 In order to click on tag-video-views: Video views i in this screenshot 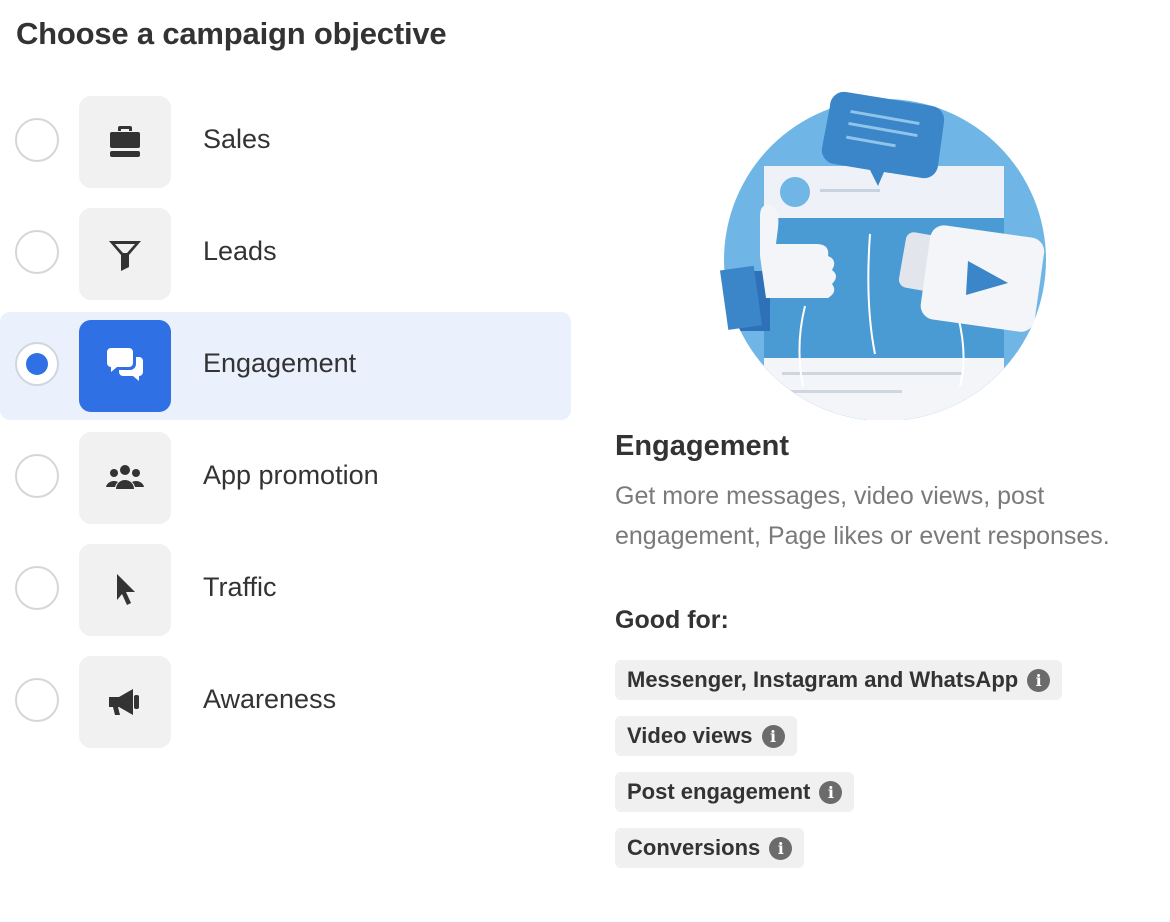, I will do `click(706, 736)`.